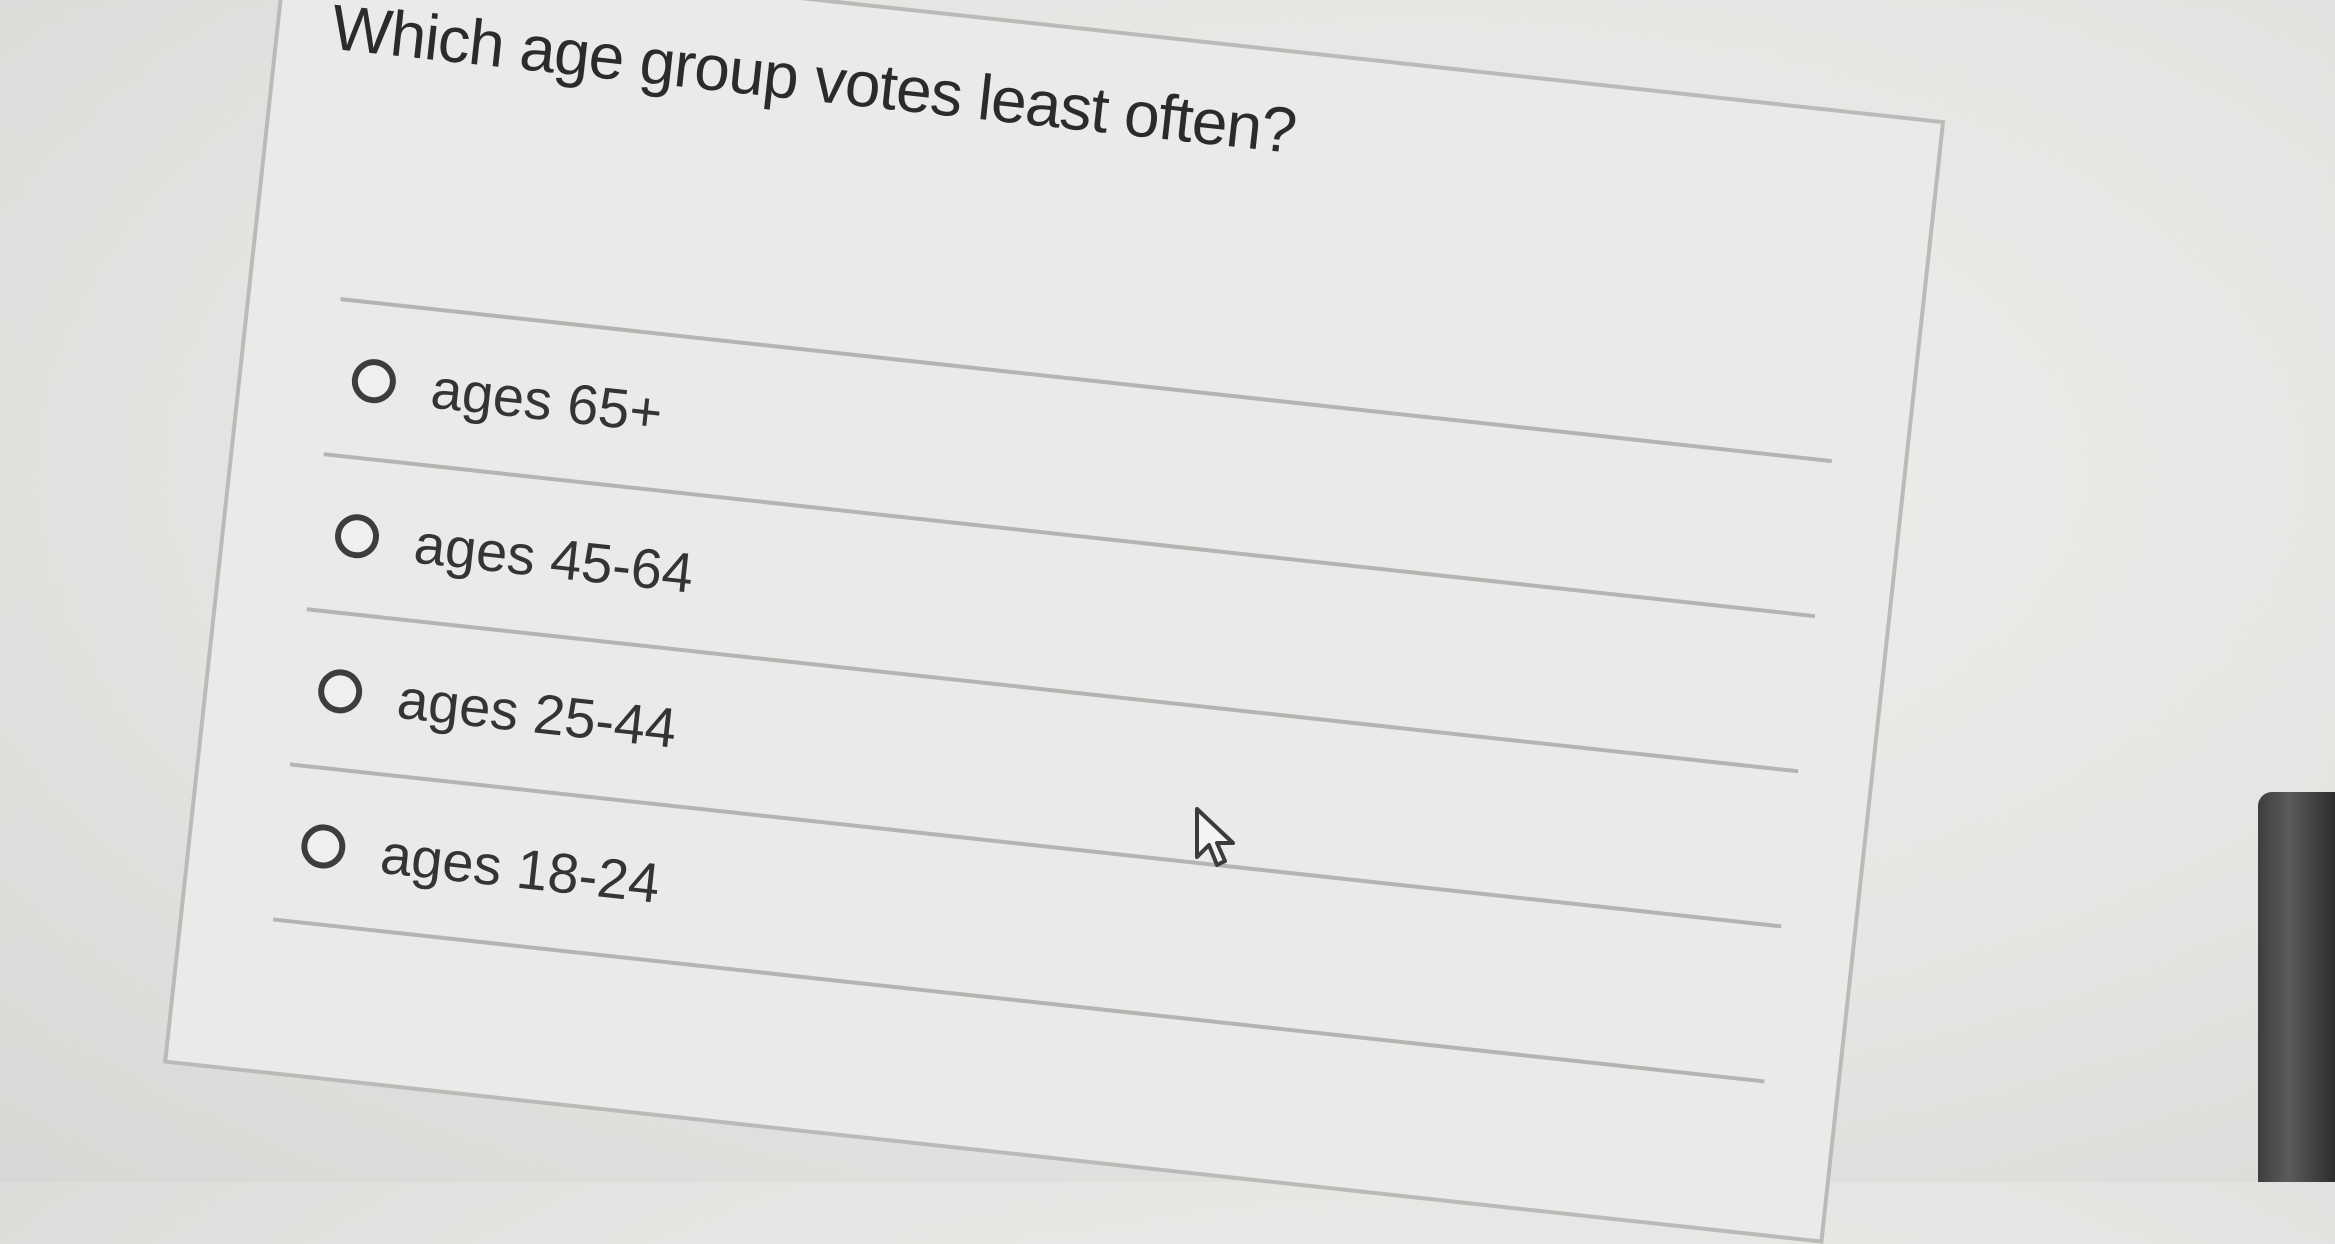 The height and width of the screenshot is (1244, 2335). I want to click on option-label: ages 45-64, so click(554, 558).